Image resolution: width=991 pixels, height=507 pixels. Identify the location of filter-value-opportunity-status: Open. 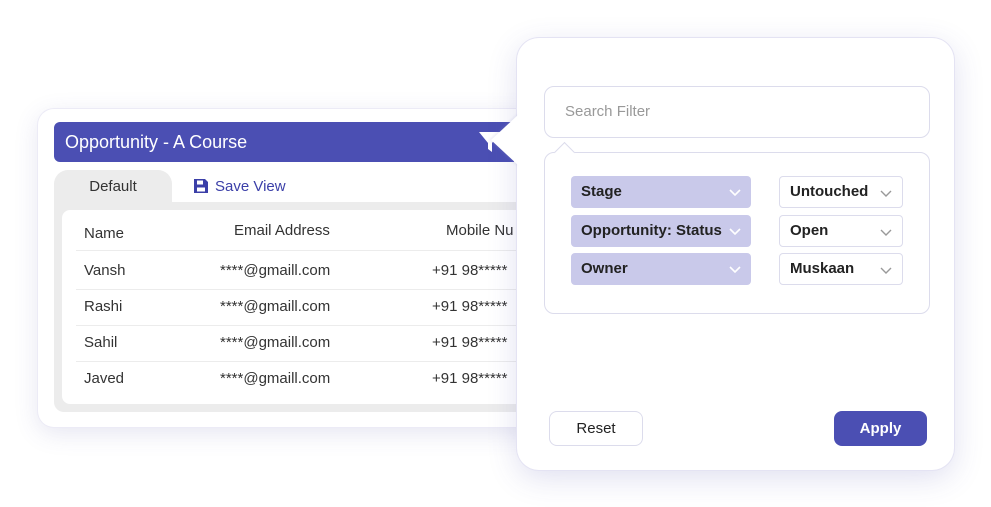
(841, 231).